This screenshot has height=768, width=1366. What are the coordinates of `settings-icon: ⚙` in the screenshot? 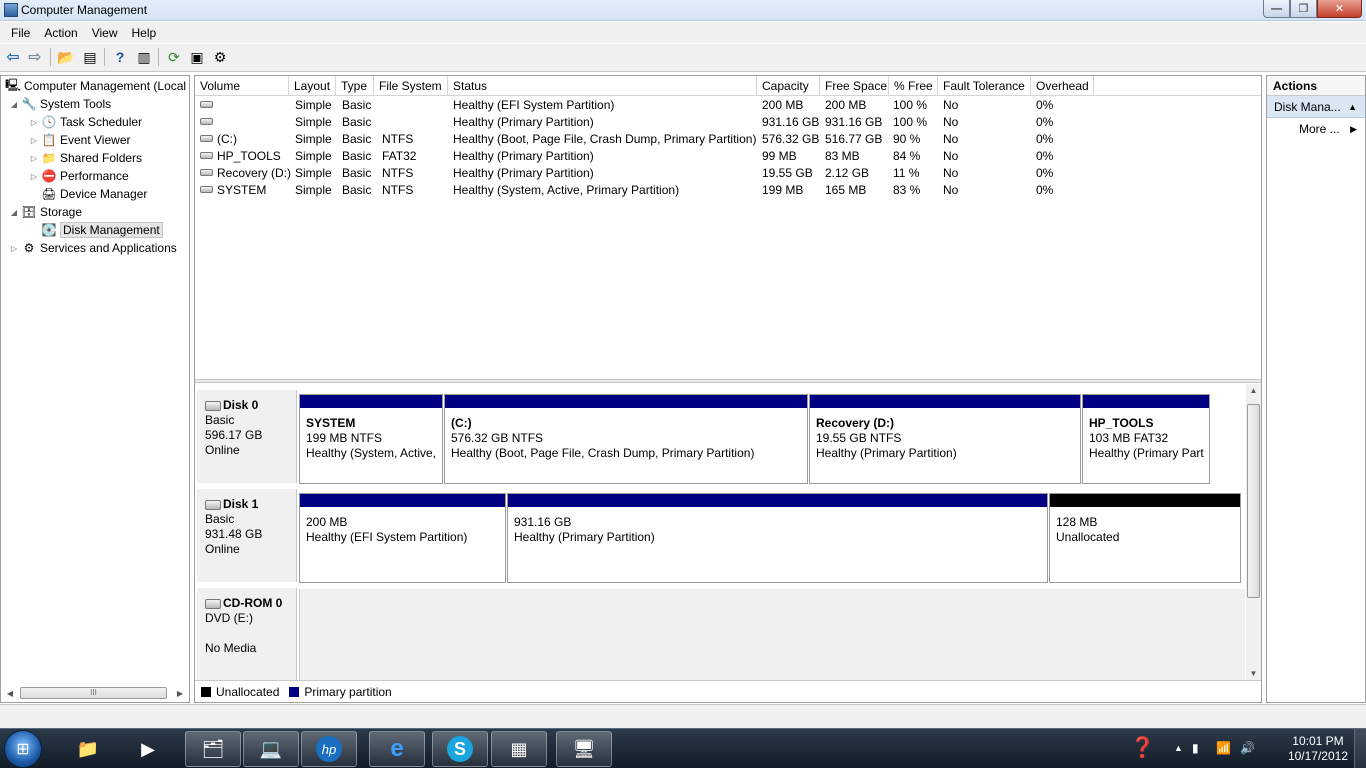 It's located at (220, 57).